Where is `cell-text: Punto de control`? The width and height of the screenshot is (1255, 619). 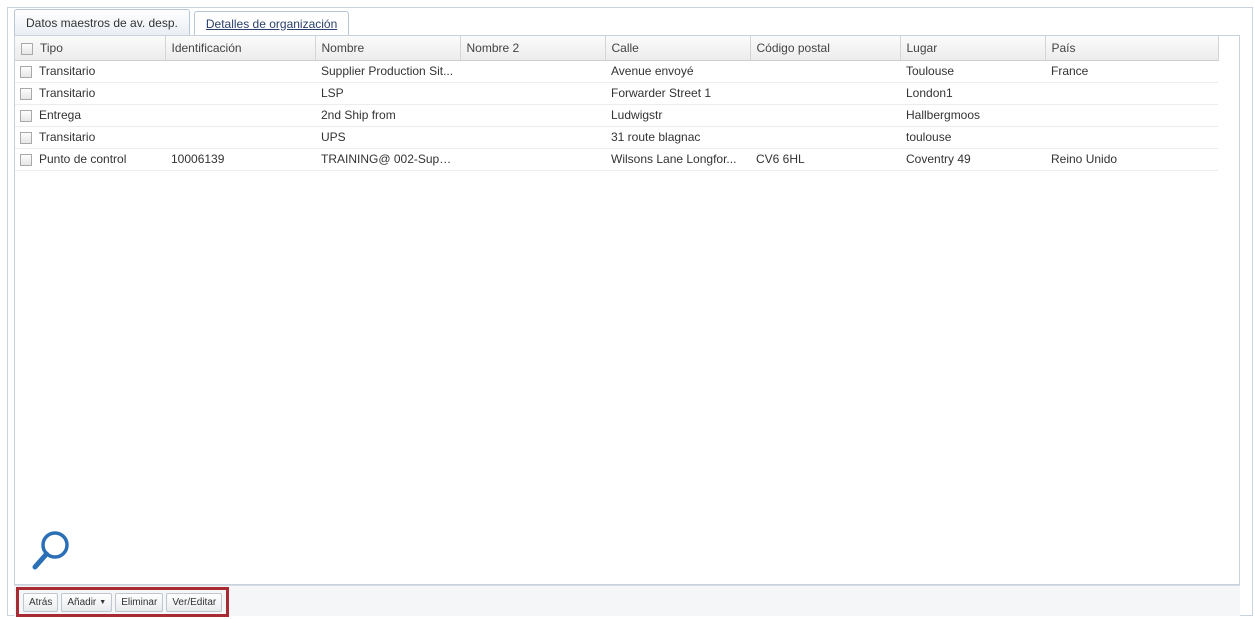 cell-text: Punto de control is located at coordinates (83, 159).